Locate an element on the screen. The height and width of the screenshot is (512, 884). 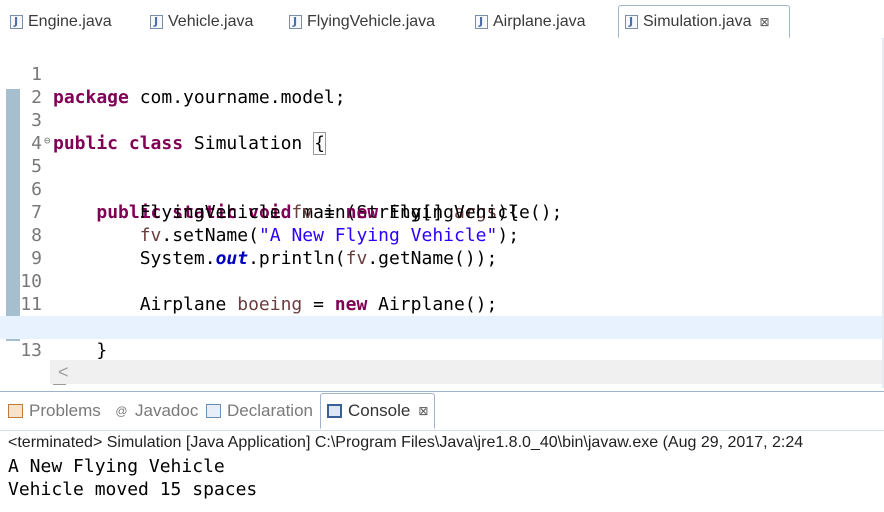
code-line: 12 } is located at coordinates (441, 327).